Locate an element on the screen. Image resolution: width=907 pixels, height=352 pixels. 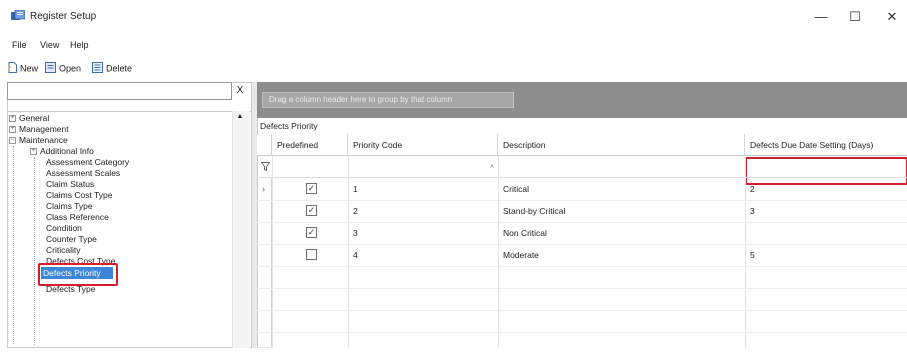
open-button: Open is located at coordinates (63, 68).